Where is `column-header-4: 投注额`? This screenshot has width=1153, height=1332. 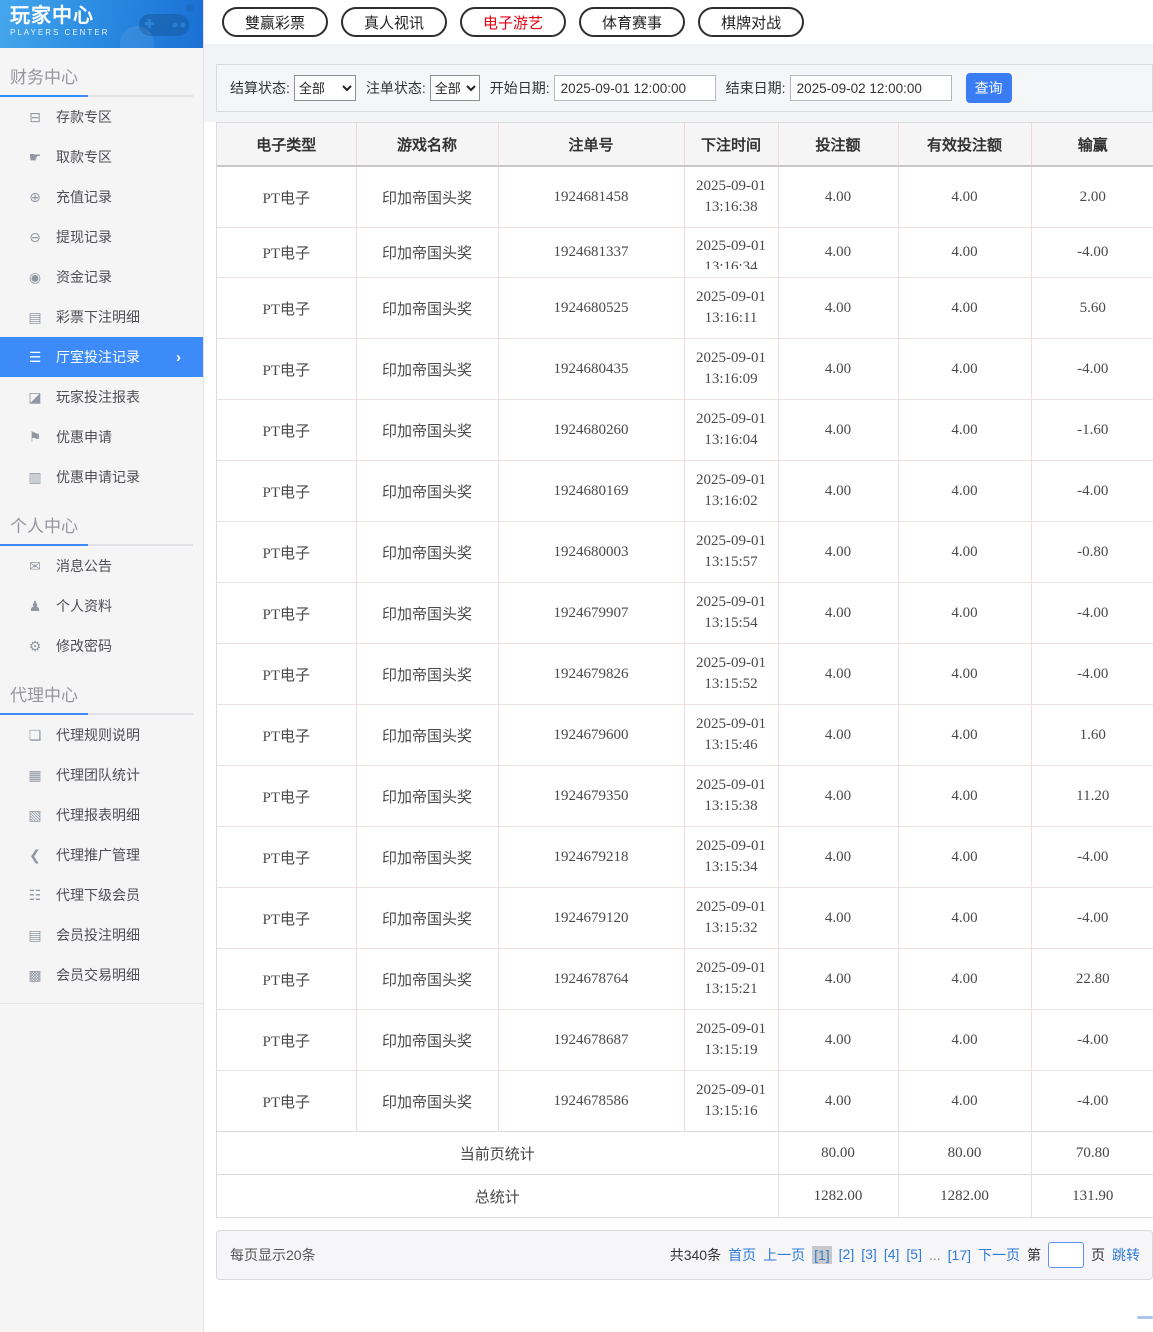
column-header-4: 投注额 is located at coordinates (837, 145).